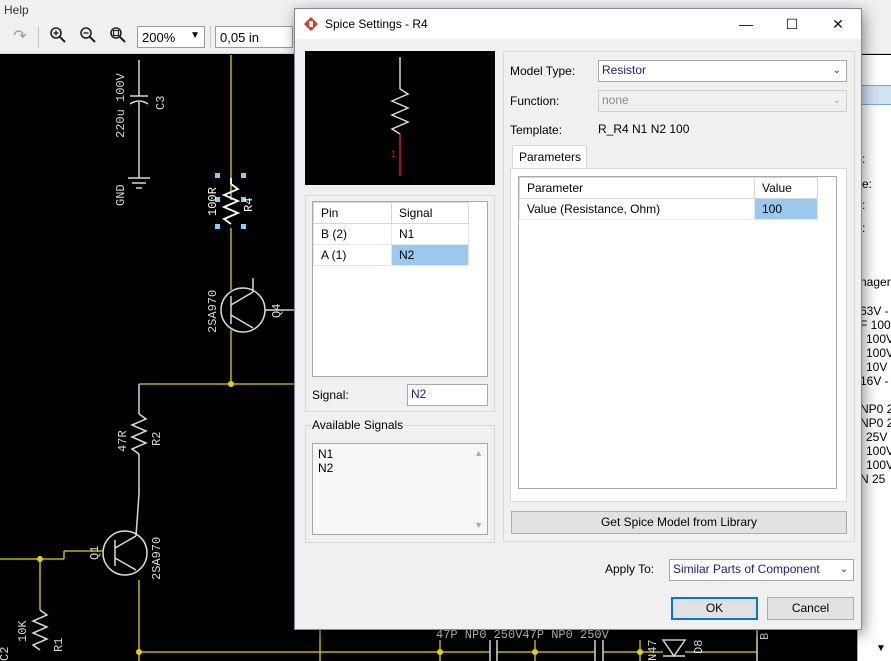  What do you see at coordinates (16, 10) in the screenshot?
I see `menu-help: Help` at bounding box center [16, 10].